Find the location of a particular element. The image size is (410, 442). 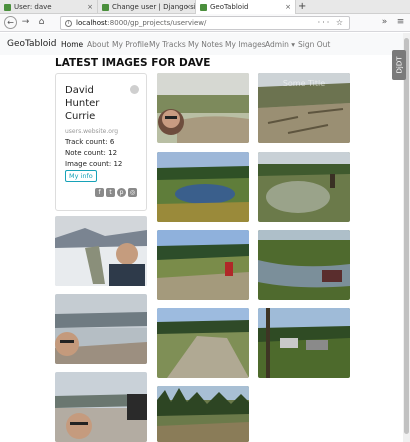

debug-toolbar-label: DjDT is located at coordinates (399, 65).